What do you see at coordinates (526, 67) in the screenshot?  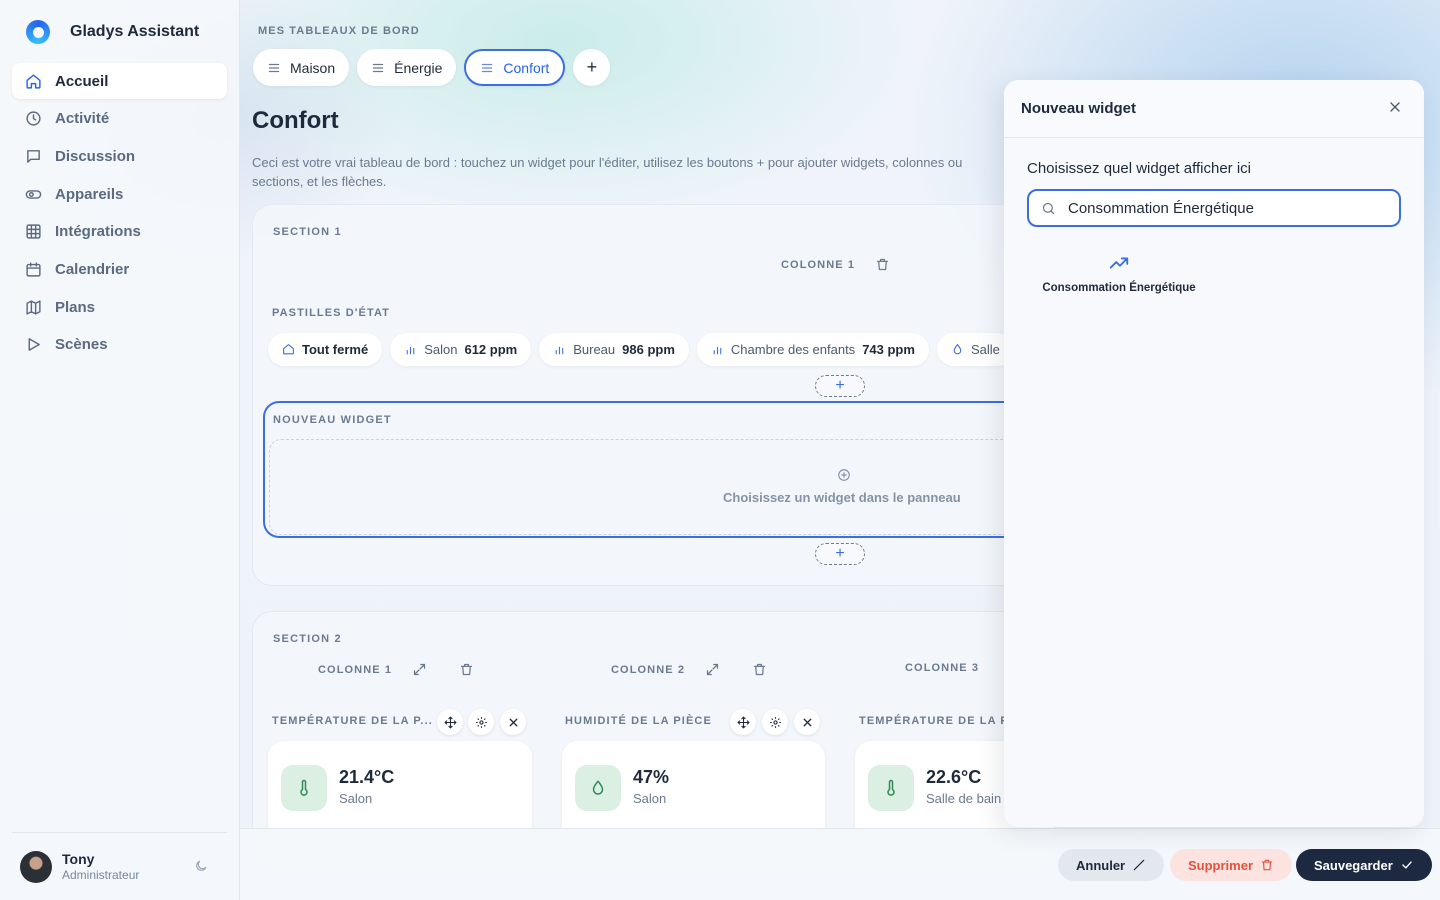 I see `tab-label: Confort` at bounding box center [526, 67].